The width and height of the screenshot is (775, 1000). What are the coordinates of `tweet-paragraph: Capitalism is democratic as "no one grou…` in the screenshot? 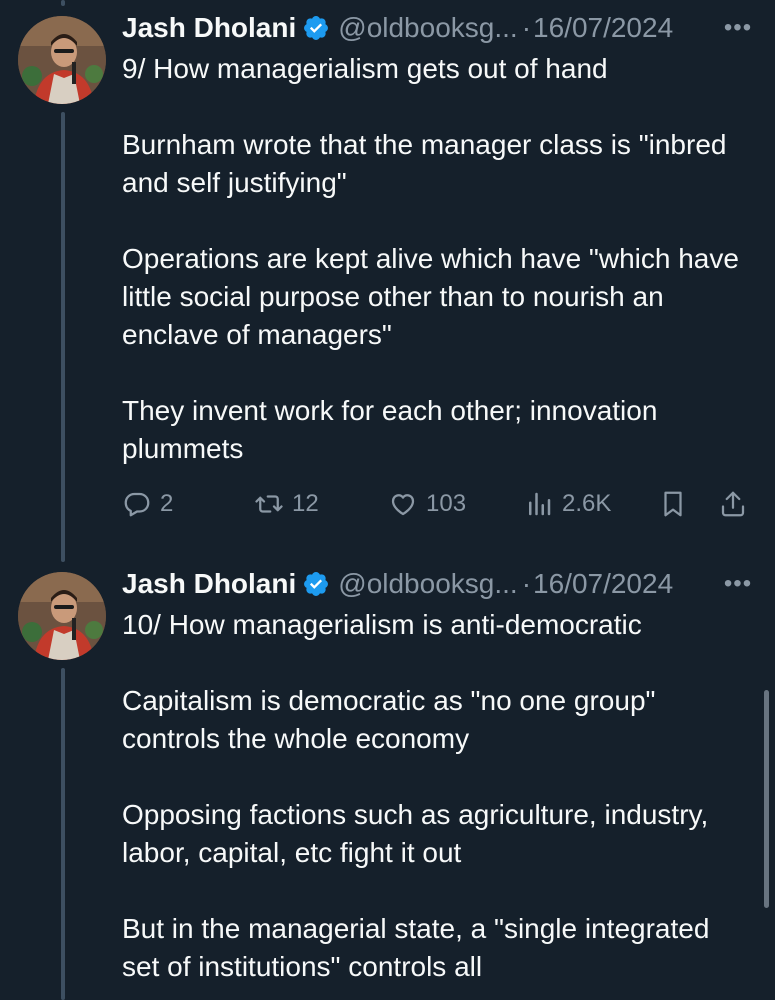 It's located at (389, 719).